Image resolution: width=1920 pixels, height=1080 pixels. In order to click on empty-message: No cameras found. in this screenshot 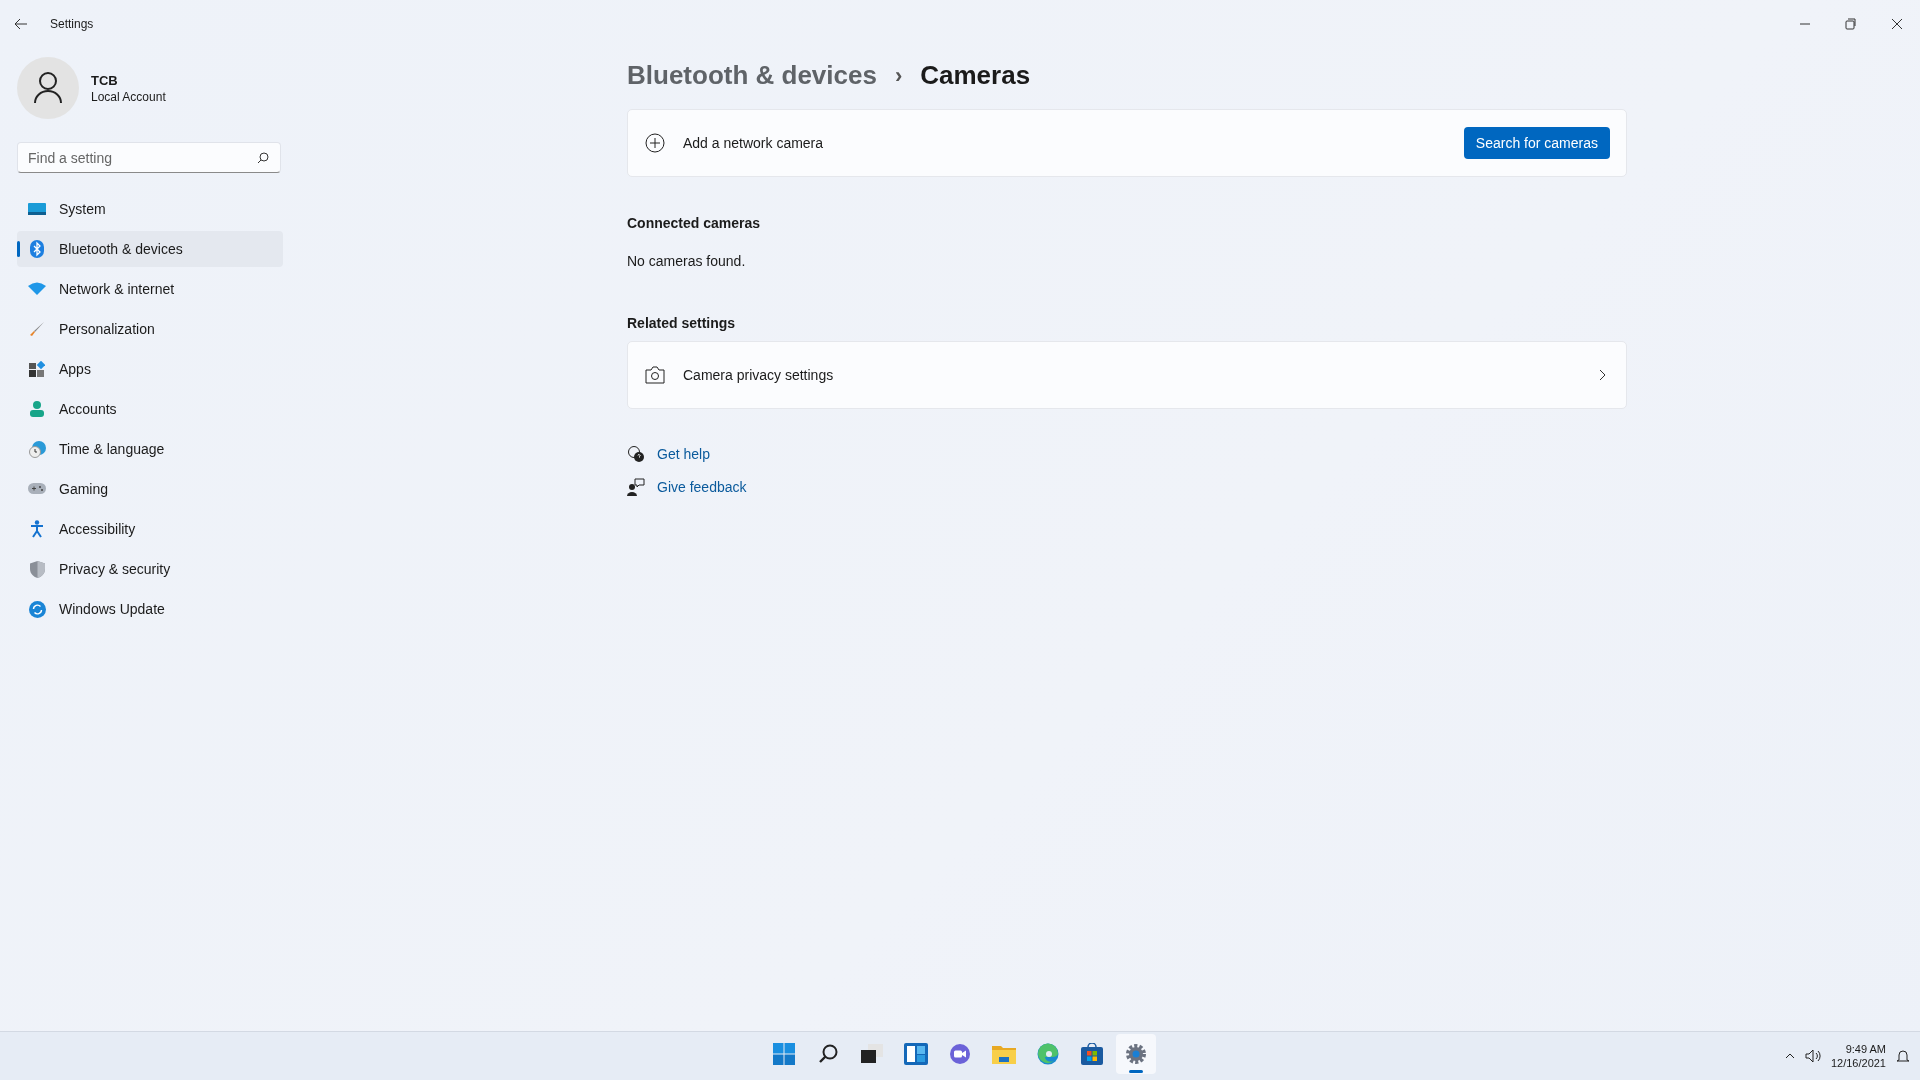, I will do `click(687, 261)`.